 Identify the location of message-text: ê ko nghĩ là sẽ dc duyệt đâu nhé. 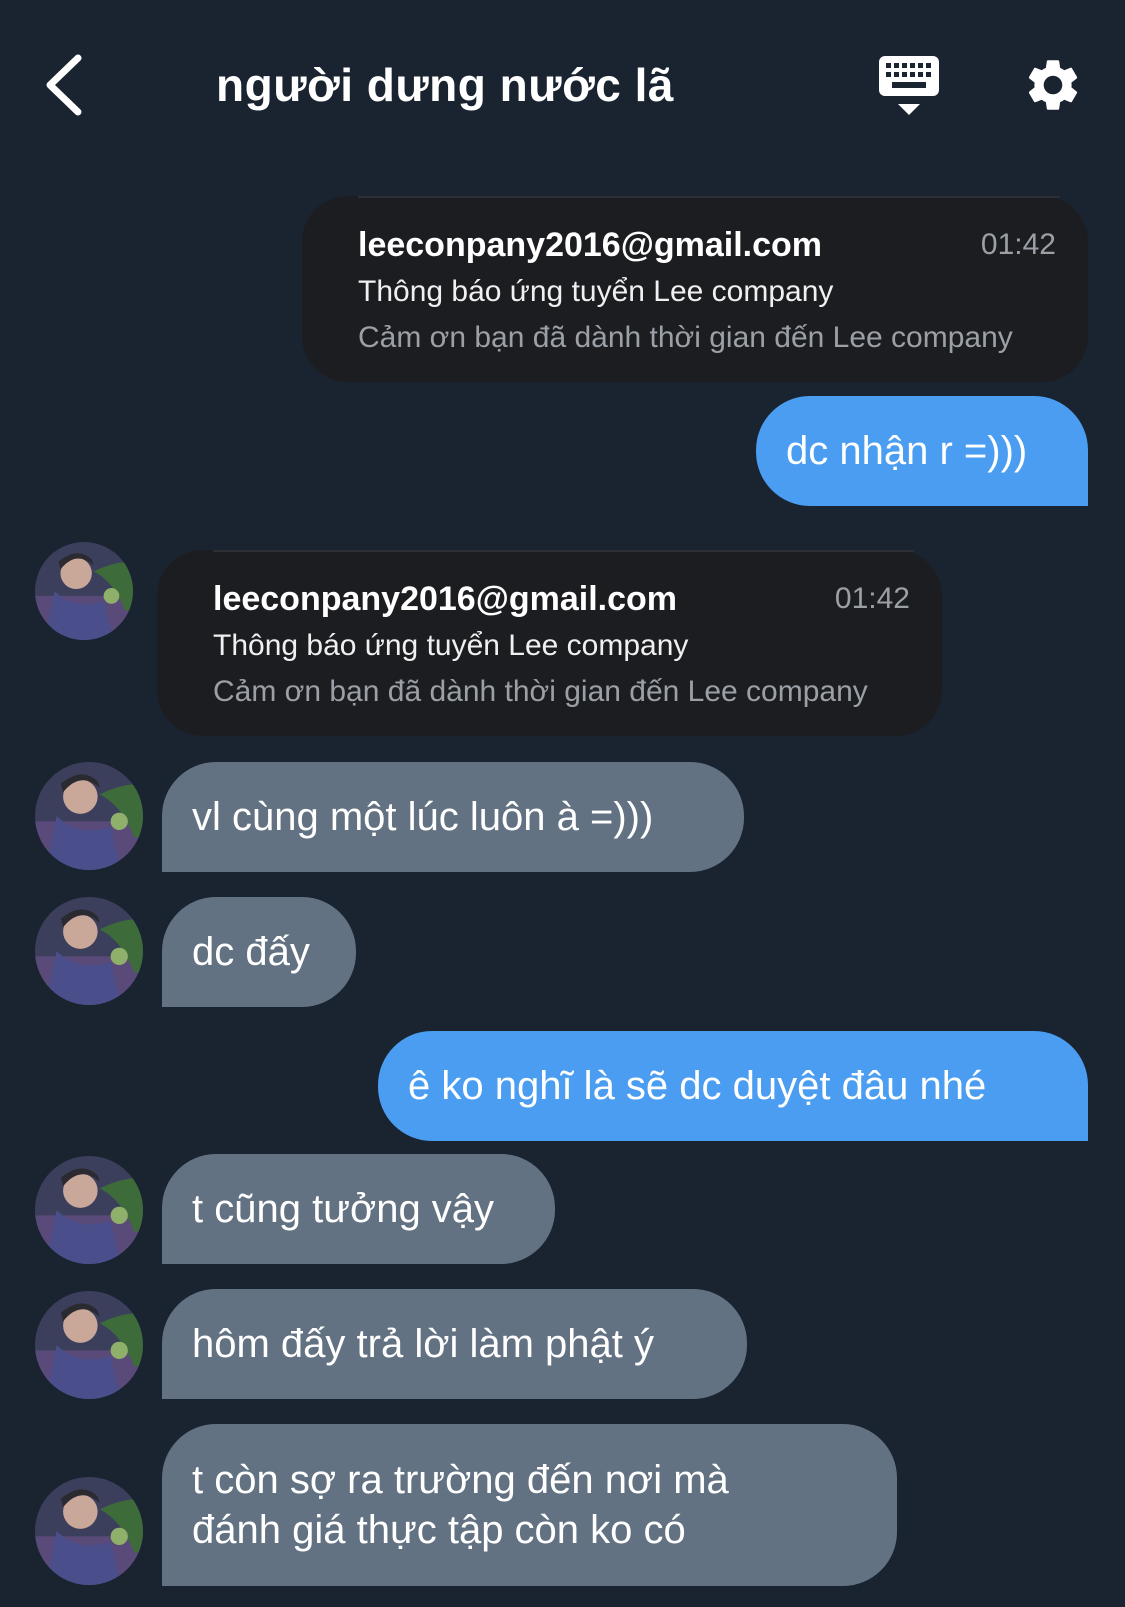
(697, 1086).